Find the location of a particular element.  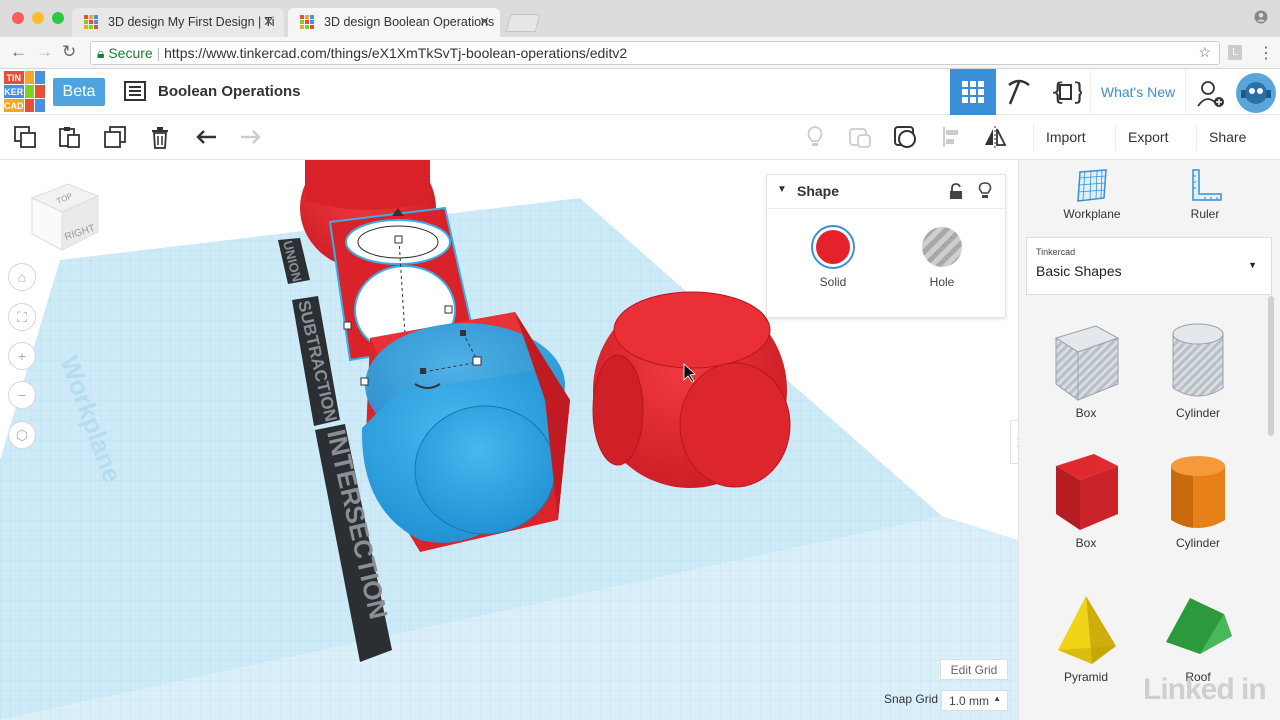

ruler-tool: Ruler is located at coordinates (1205, 194).